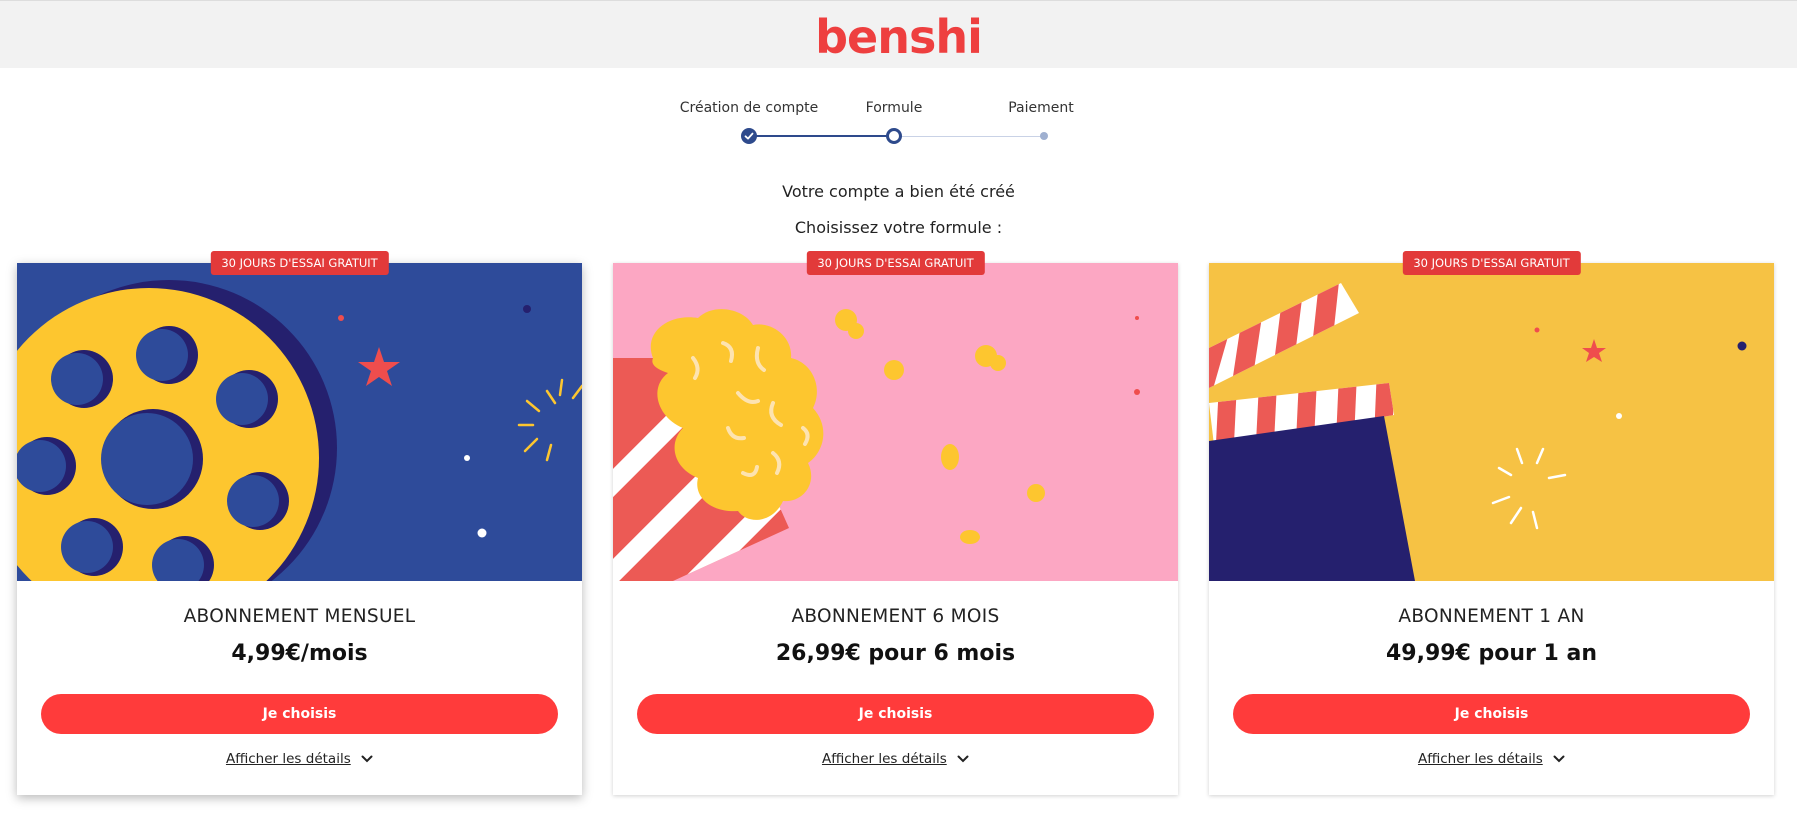 This screenshot has height=827, width=1797. What do you see at coordinates (1044, 136) in the screenshot?
I see `step-pending-icon` at bounding box center [1044, 136].